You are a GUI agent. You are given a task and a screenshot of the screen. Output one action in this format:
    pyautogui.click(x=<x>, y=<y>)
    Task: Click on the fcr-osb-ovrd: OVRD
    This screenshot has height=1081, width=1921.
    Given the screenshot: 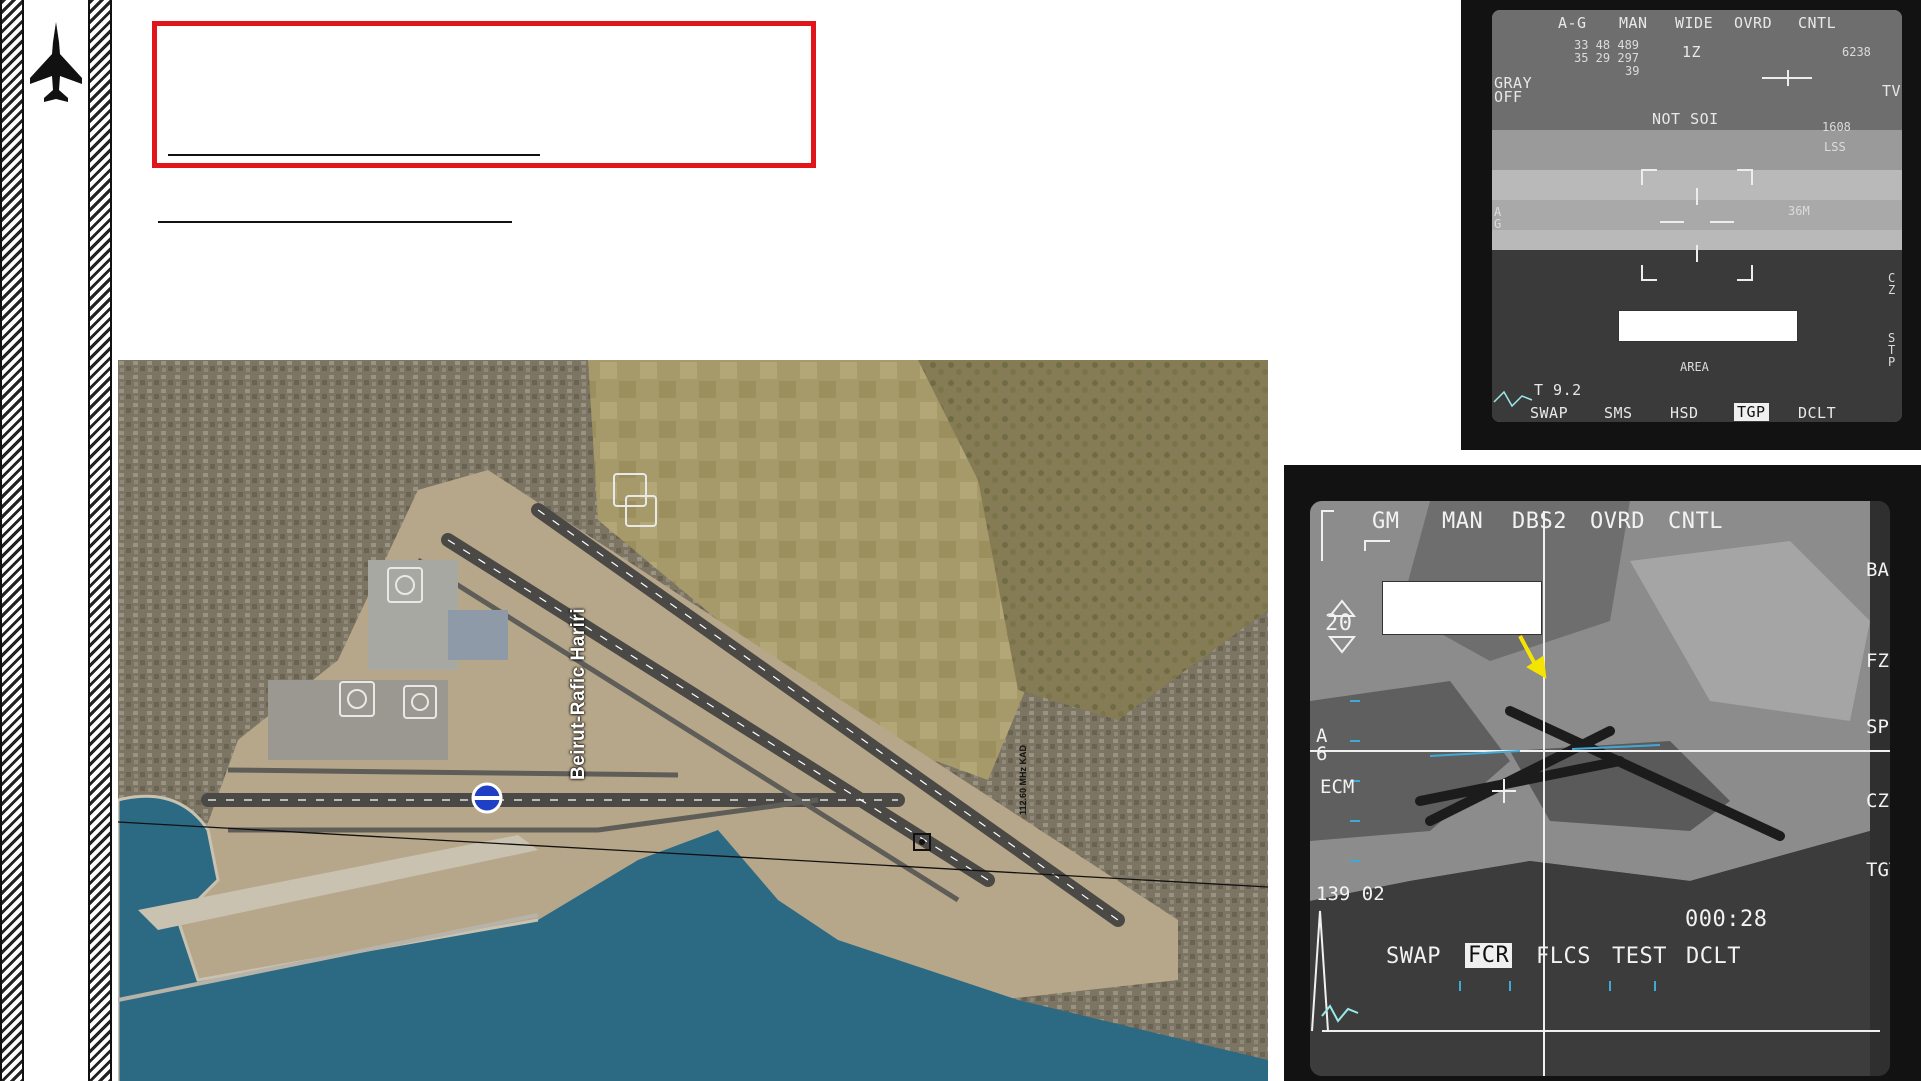 What is the action you would take?
    pyautogui.click(x=1617, y=521)
    